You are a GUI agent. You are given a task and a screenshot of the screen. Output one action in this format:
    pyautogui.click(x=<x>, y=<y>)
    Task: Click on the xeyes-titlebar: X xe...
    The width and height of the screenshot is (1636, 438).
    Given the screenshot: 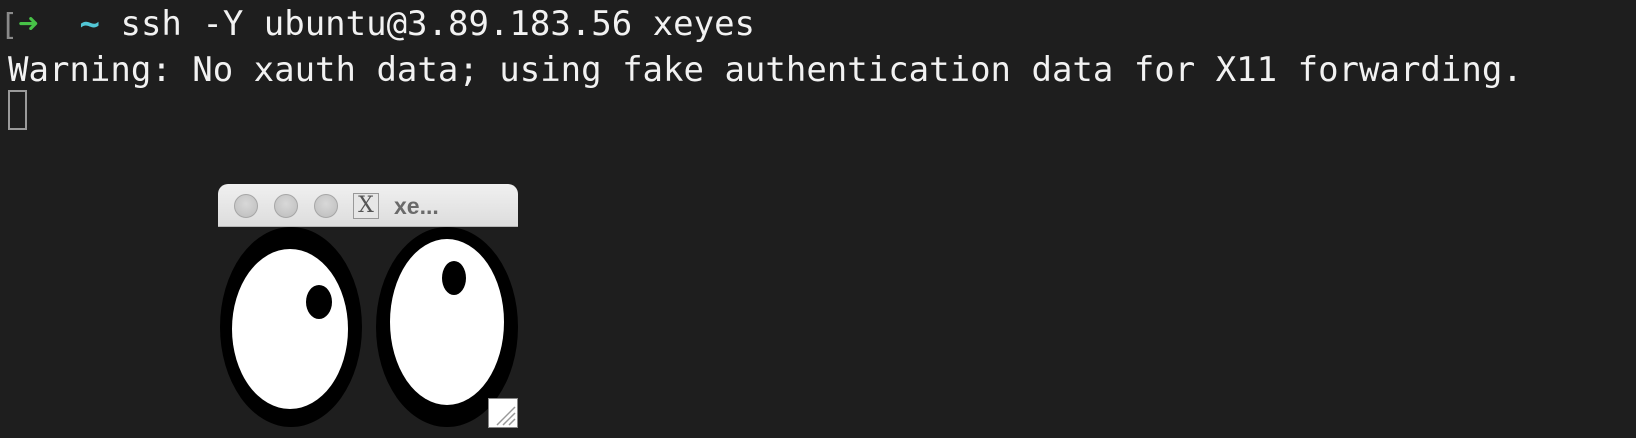 What is the action you would take?
    pyautogui.click(x=368, y=205)
    